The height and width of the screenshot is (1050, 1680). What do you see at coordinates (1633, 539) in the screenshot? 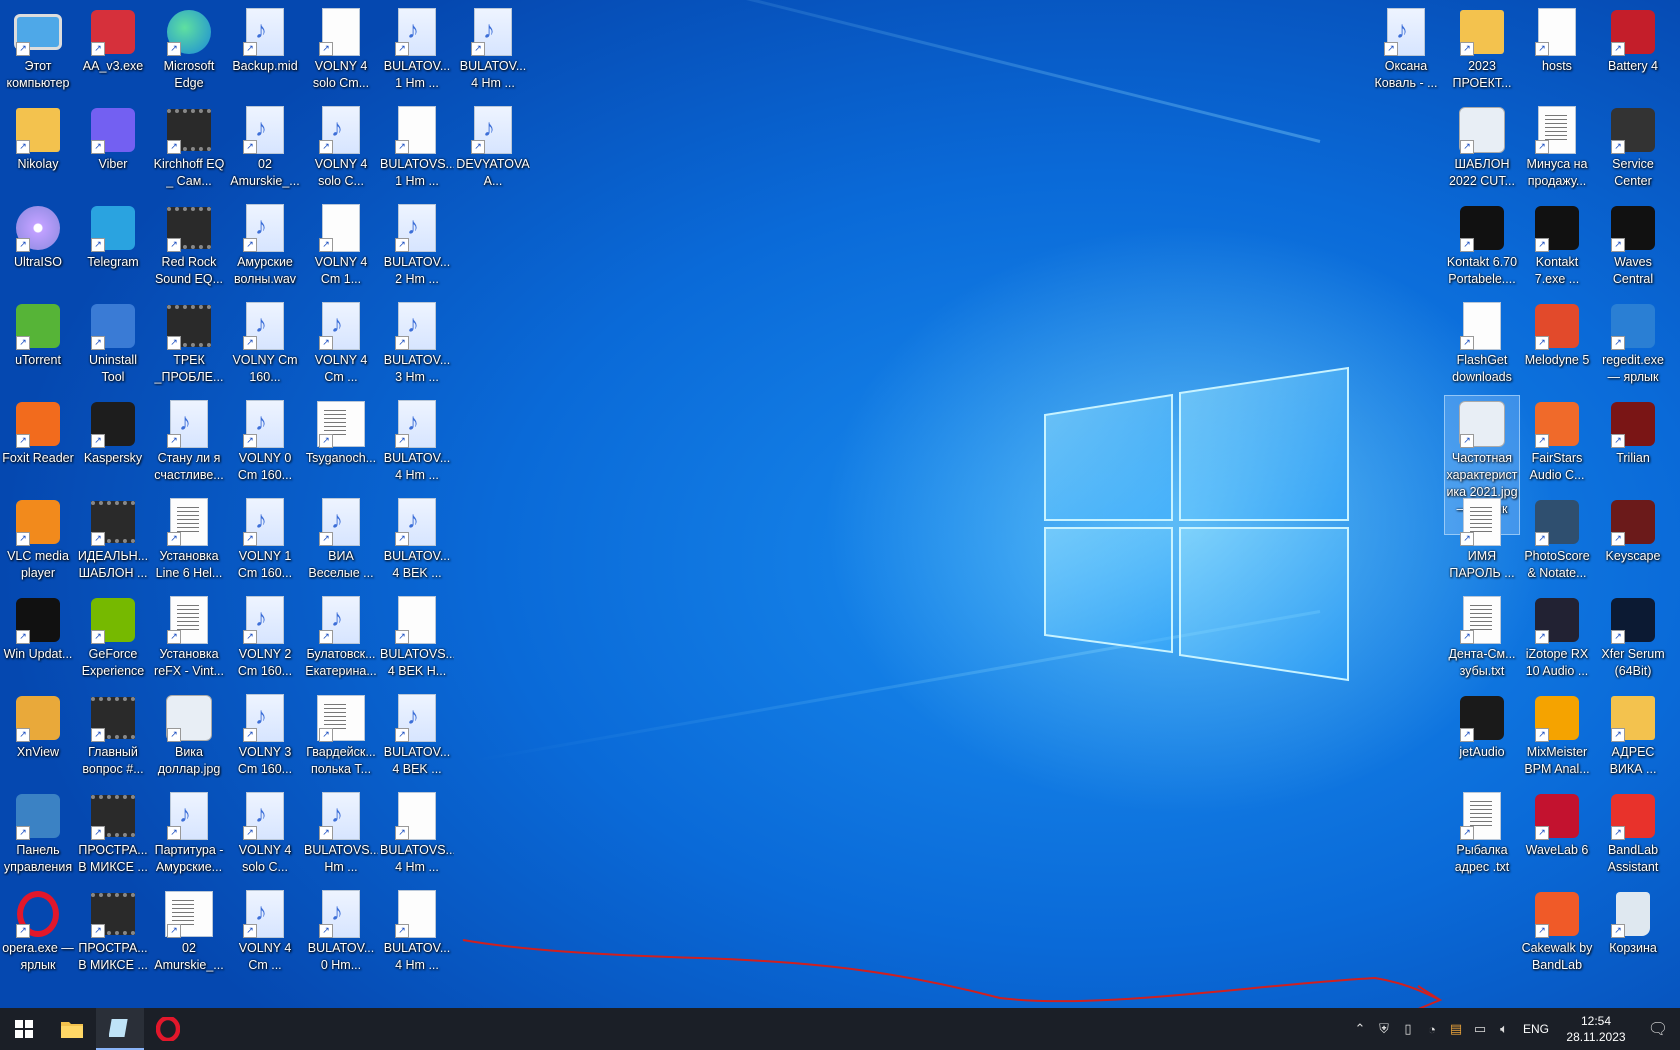
I see `desktop-icon: ↗ Keyscape` at bounding box center [1633, 539].